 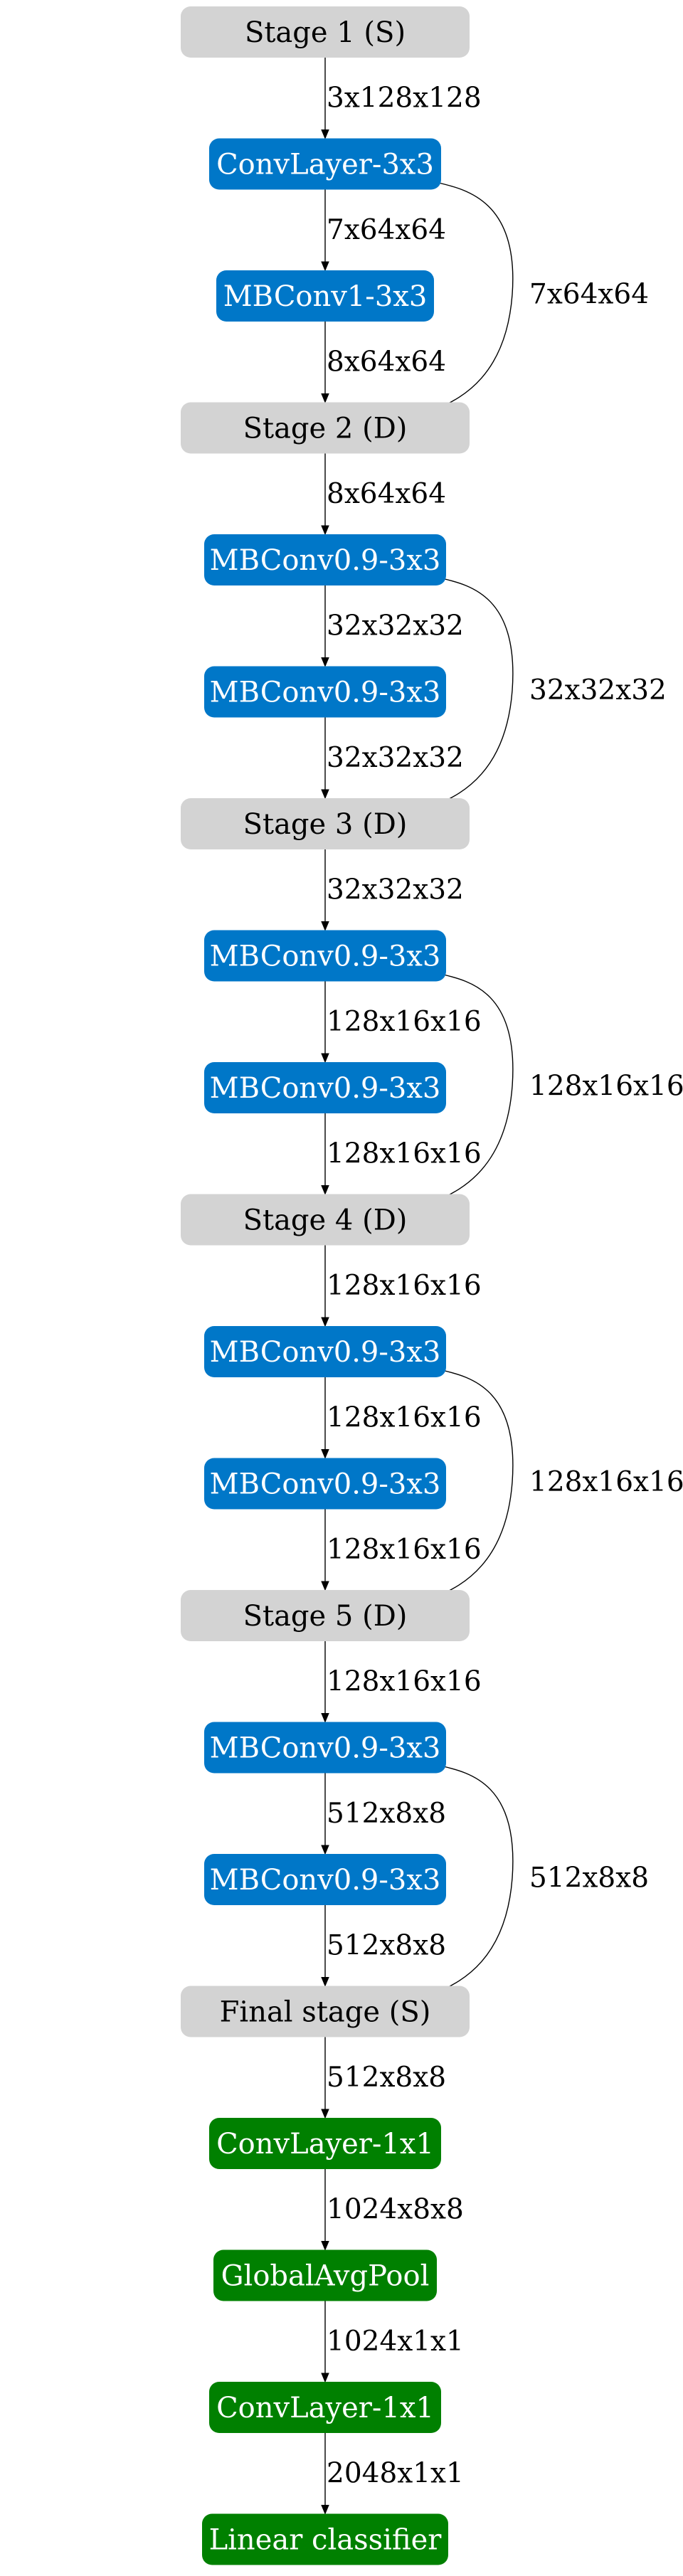 I want to click on node-s3b1: MBConv0.9-3x3, so click(x=325, y=956).